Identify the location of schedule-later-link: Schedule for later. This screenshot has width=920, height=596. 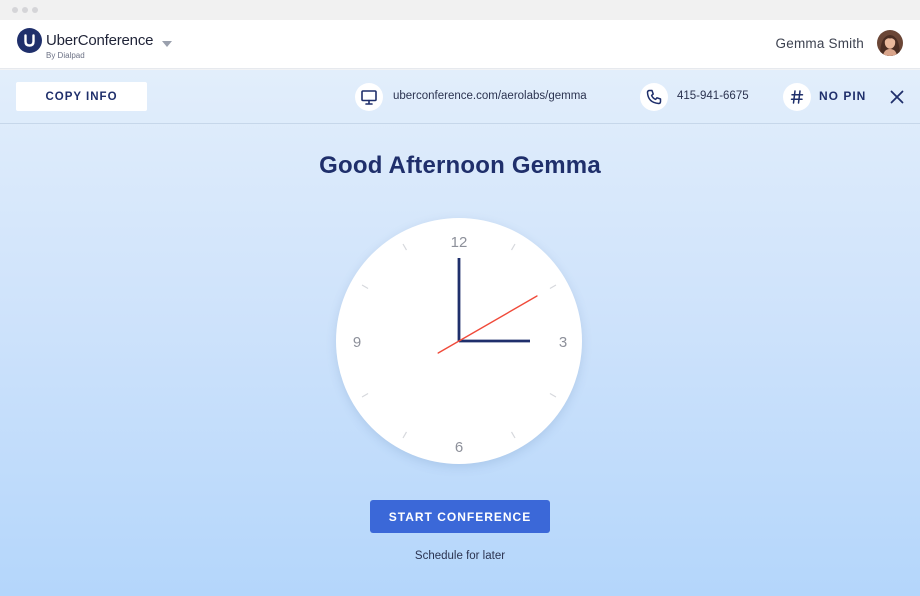
(460, 556).